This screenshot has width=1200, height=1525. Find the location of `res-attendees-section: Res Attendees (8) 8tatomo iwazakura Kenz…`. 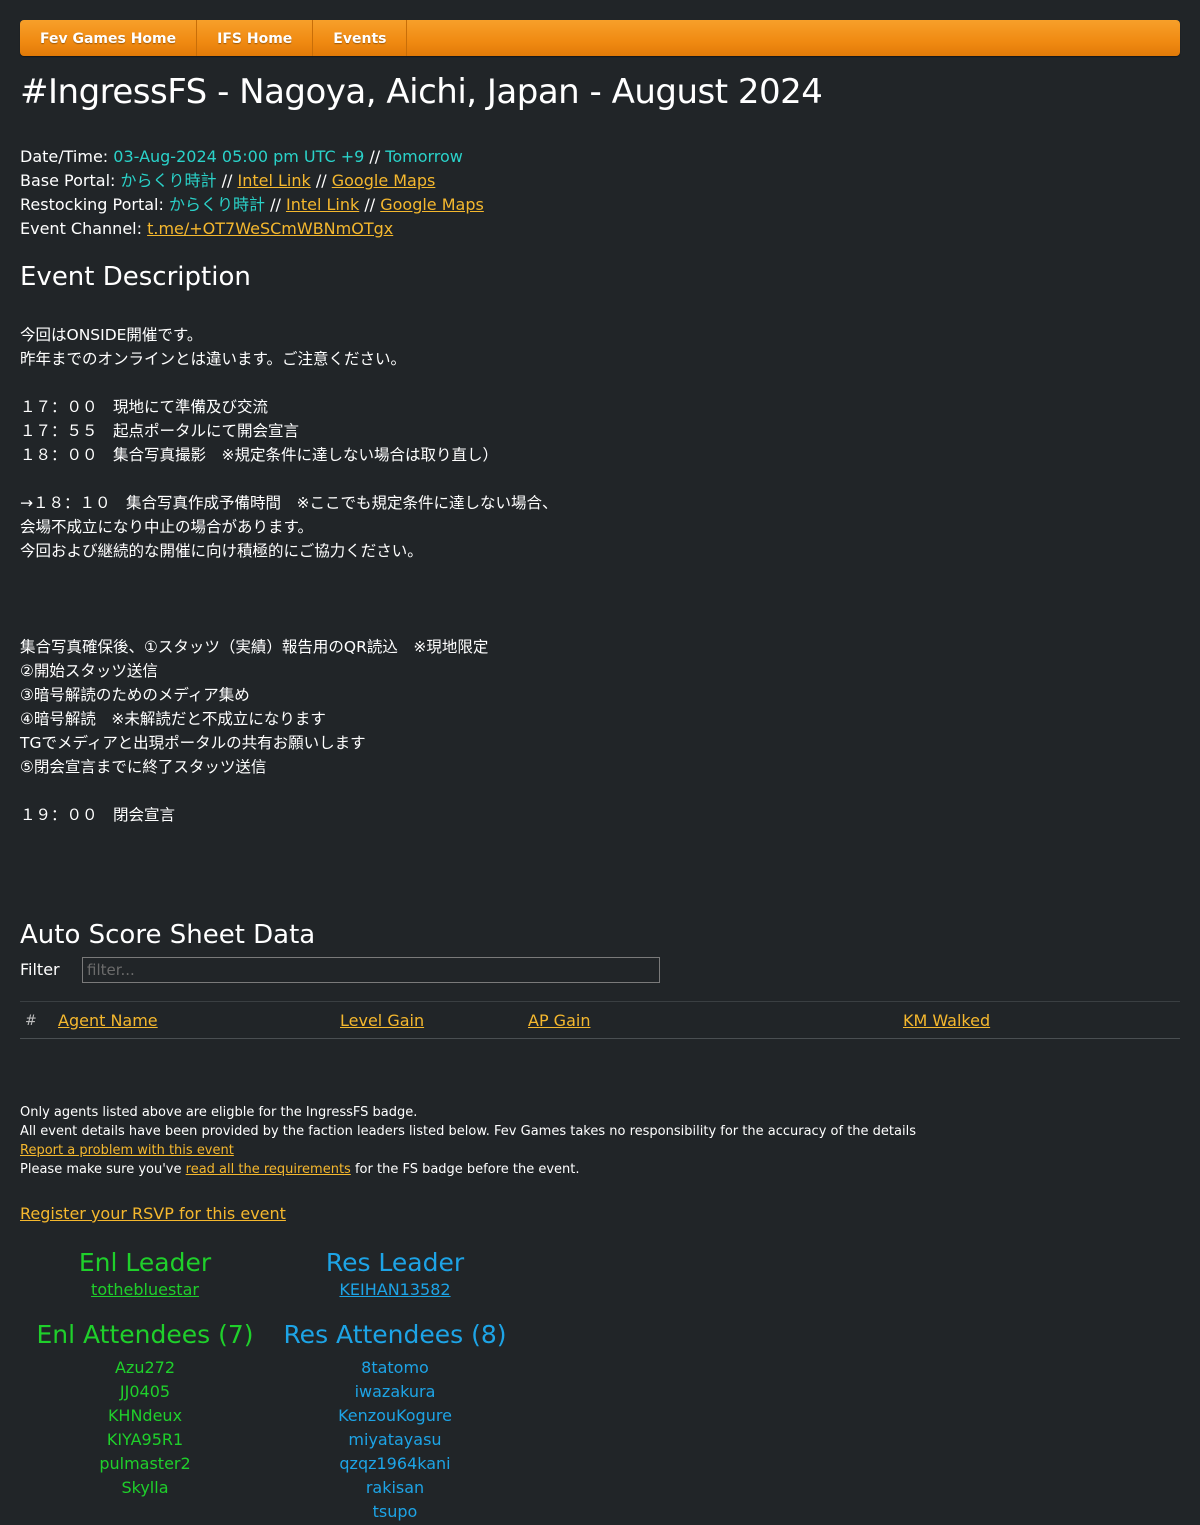

res-attendees-section: Res Attendees (8) 8tatomo iwazakura Kenz… is located at coordinates (395, 1422).